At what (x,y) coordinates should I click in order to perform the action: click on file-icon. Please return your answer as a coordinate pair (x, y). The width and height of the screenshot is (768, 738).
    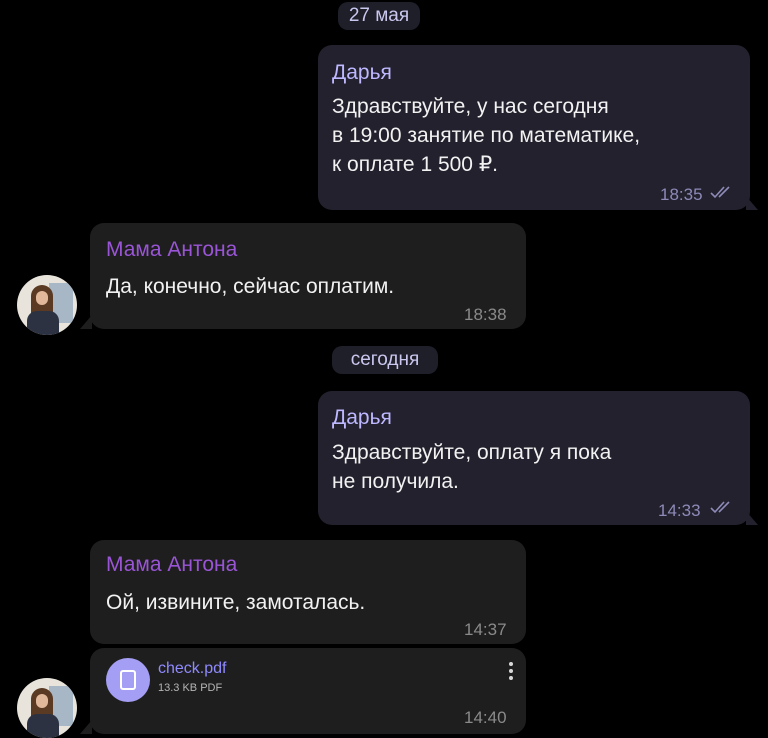
    Looking at the image, I should click on (128, 680).